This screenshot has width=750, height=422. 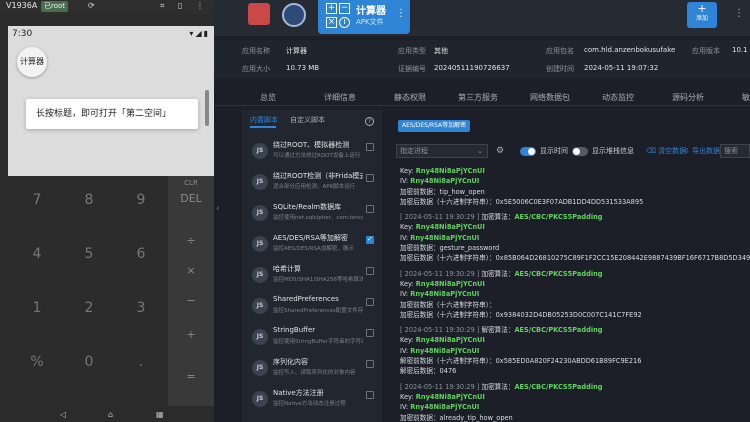 What do you see at coordinates (318, 280) in the screenshot?
I see `script-desc: 监控MD5/SHA1/SHA256等哈希算法` at bounding box center [318, 280].